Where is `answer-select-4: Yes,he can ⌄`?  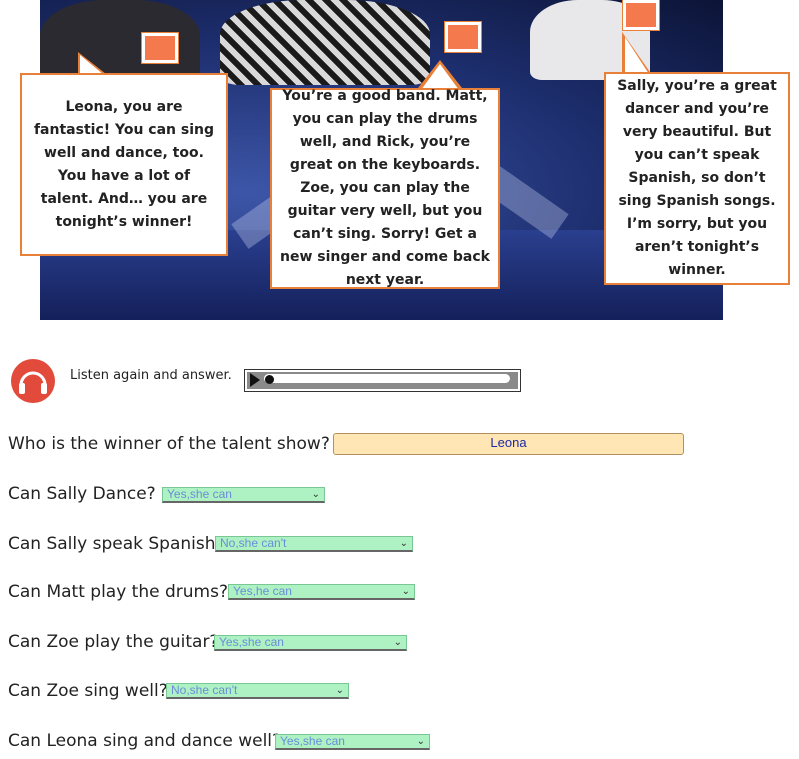 answer-select-4: Yes,he can ⌄ is located at coordinates (321, 592).